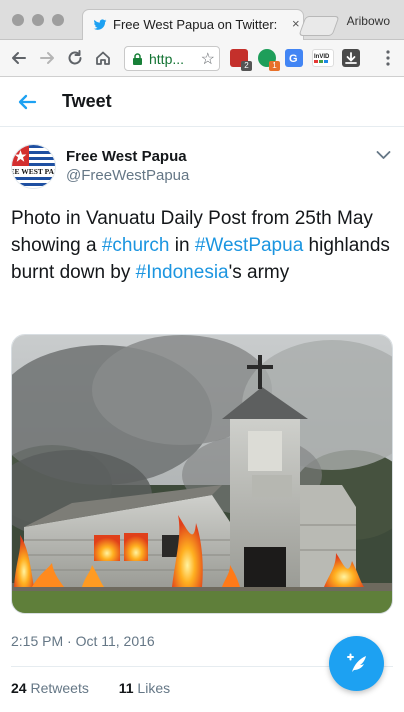 This screenshot has width=404, height=712. Describe the element at coordinates (136, 245) in the screenshot. I see `hashtag-link: #church` at that location.